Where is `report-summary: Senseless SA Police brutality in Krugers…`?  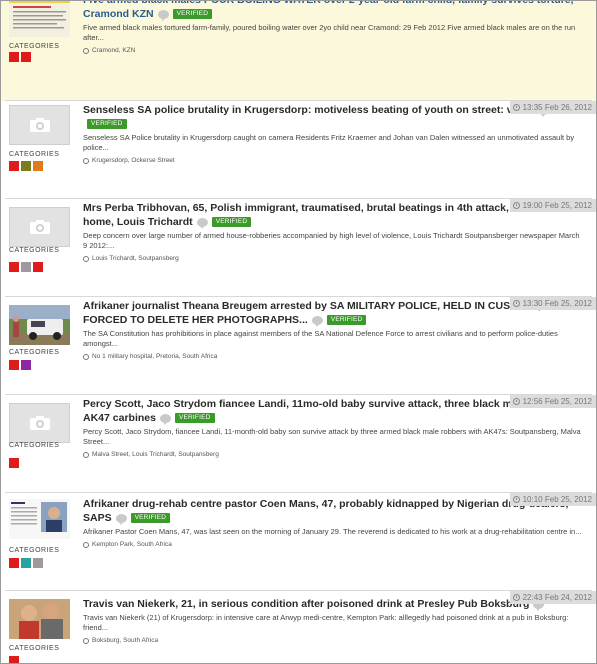
report-summary: Senseless SA Police brutality in Krugers… is located at coordinates (329, 142).